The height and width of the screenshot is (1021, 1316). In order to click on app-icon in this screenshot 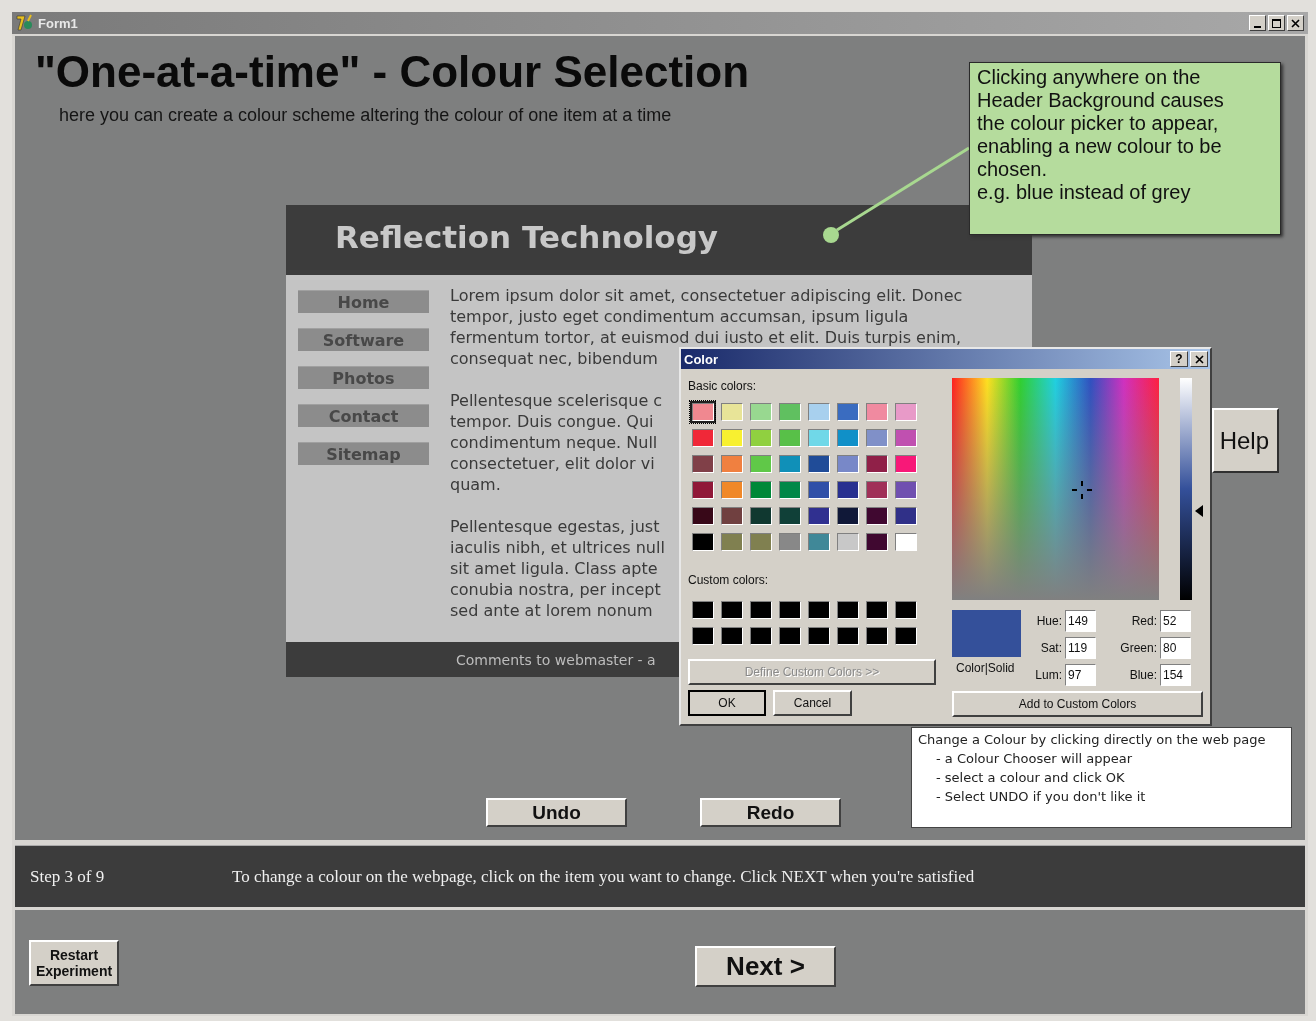, I will do `click(25, 23)`.